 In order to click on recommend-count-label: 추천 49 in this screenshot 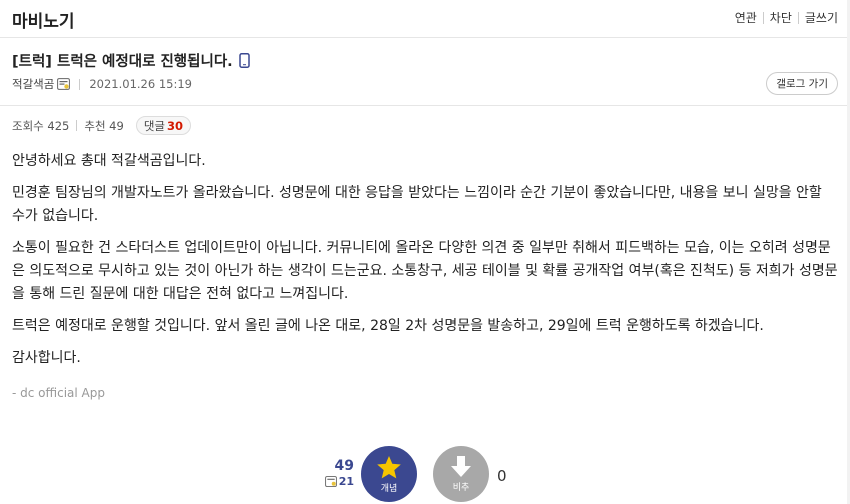, I will do `click(104, 125)`.